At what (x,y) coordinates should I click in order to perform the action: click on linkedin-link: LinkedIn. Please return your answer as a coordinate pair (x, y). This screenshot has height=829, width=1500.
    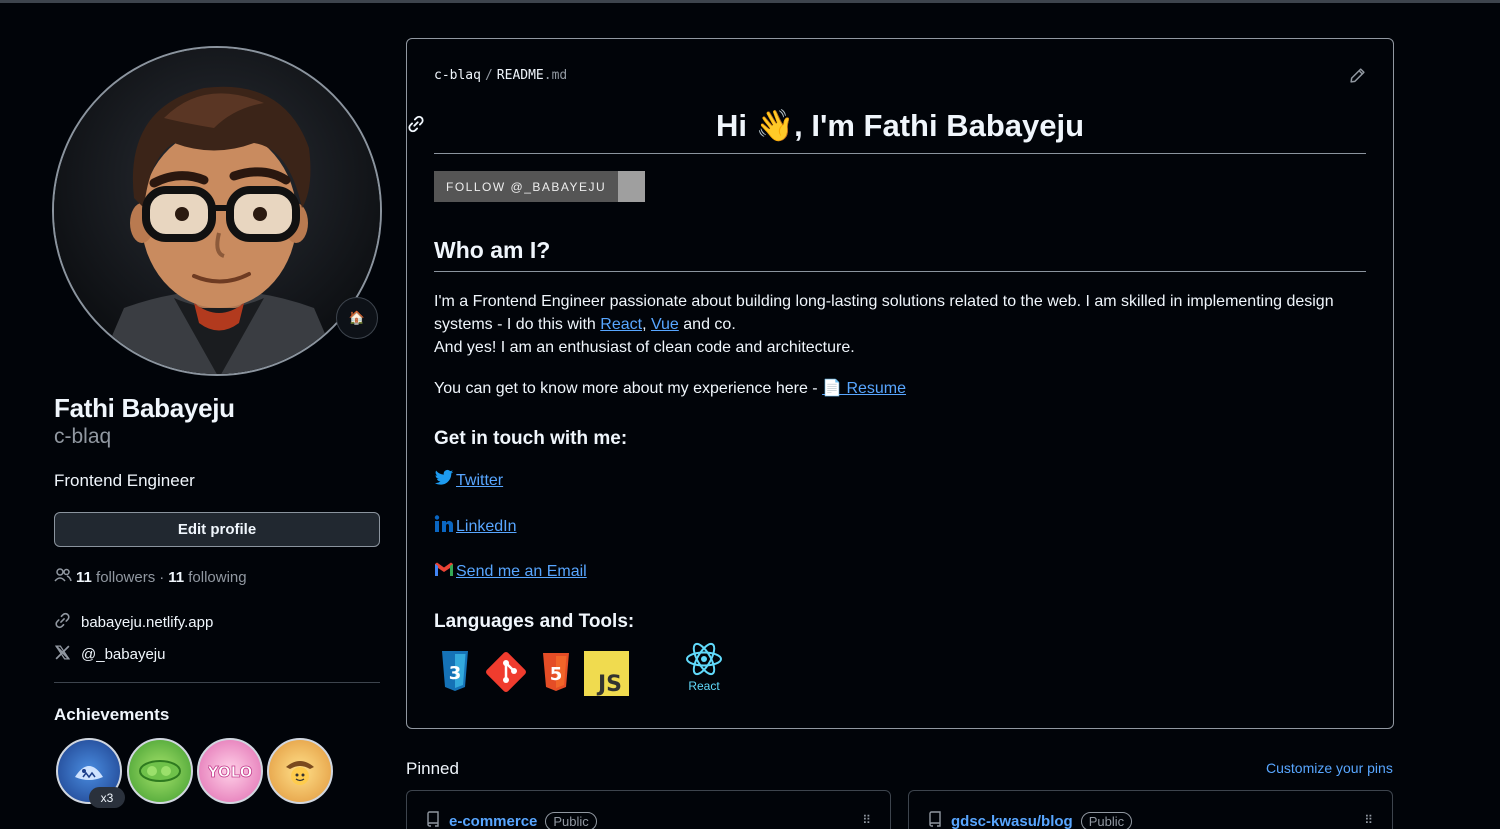
    Looking at the image, I should click on (486, 527).